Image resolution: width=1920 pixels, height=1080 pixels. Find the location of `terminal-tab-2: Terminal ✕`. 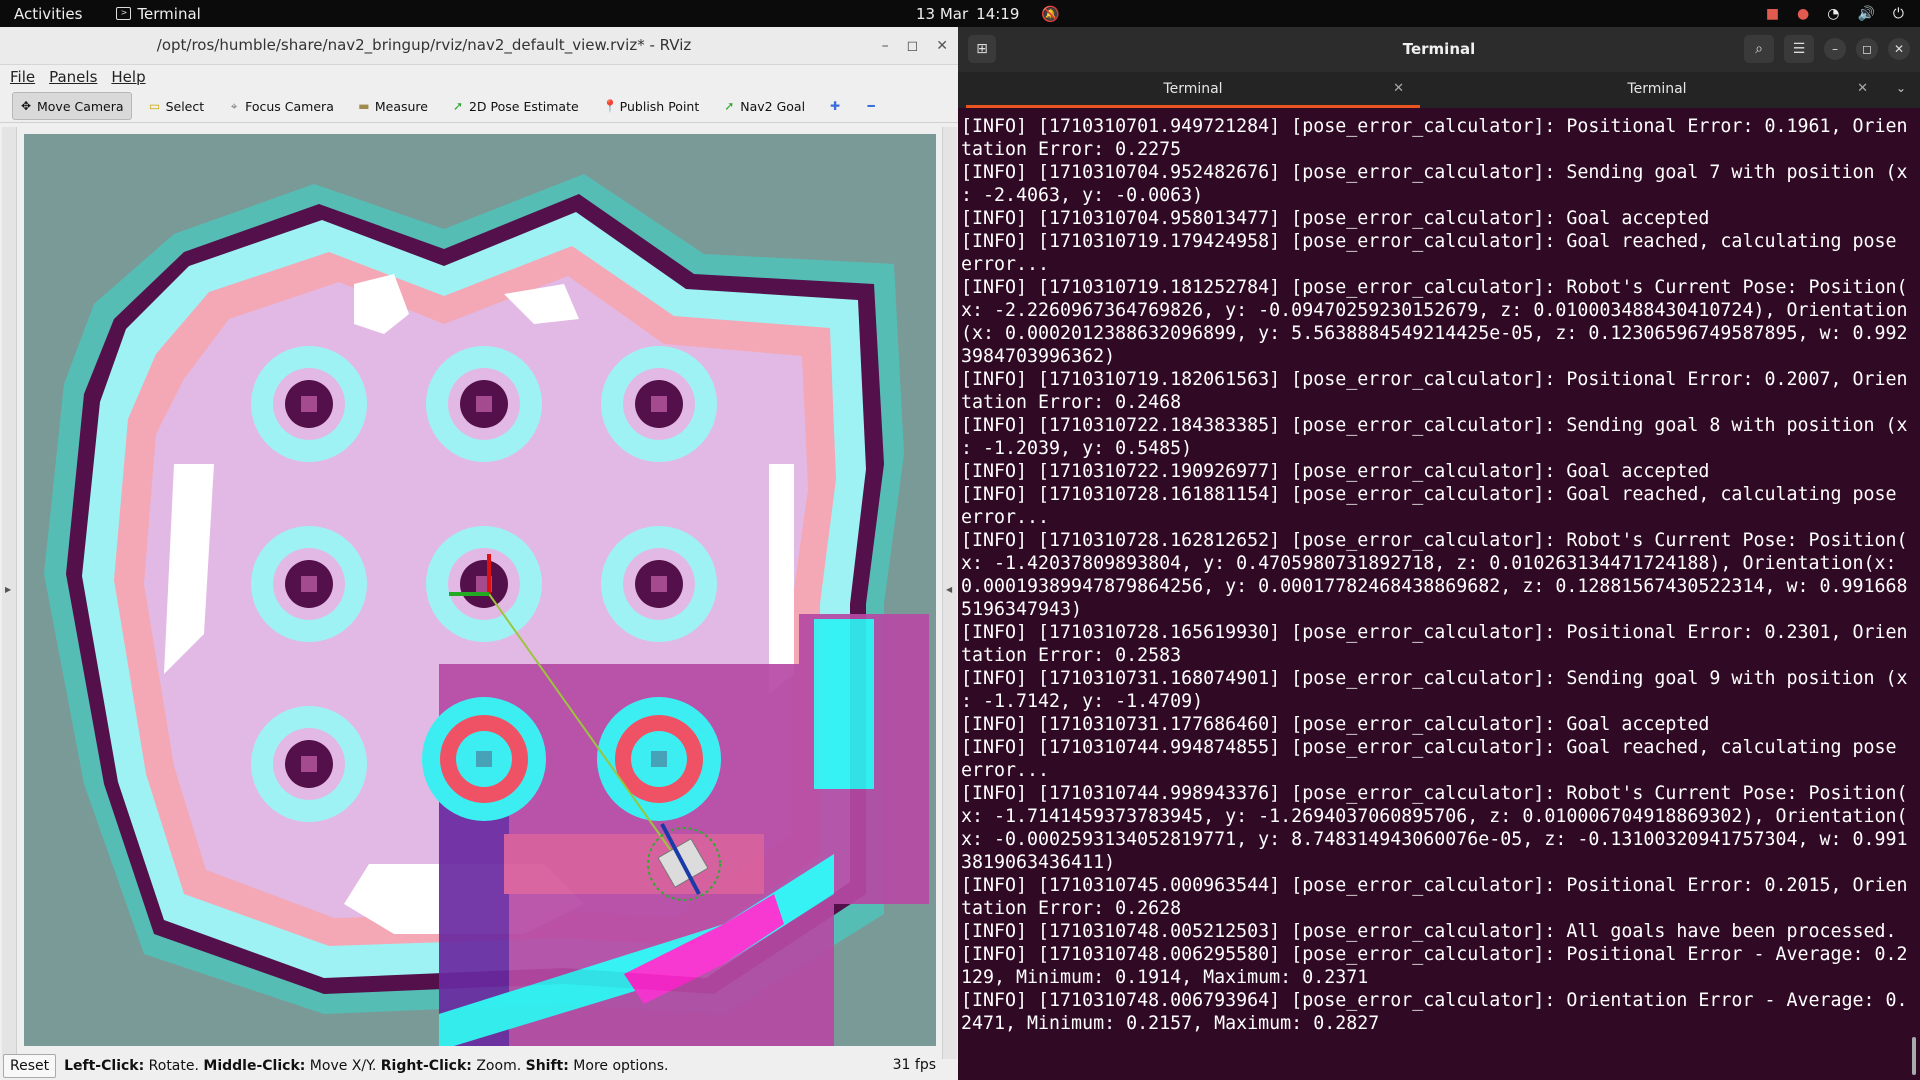

terminal-tab-2: Terminal ✕ is located at coordinates (1657, 90).